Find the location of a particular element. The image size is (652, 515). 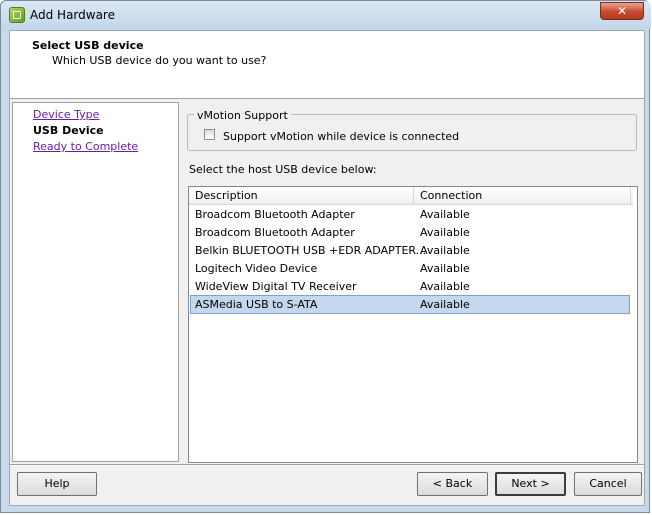

next-button: Next > is located at coordinates (530, 484).